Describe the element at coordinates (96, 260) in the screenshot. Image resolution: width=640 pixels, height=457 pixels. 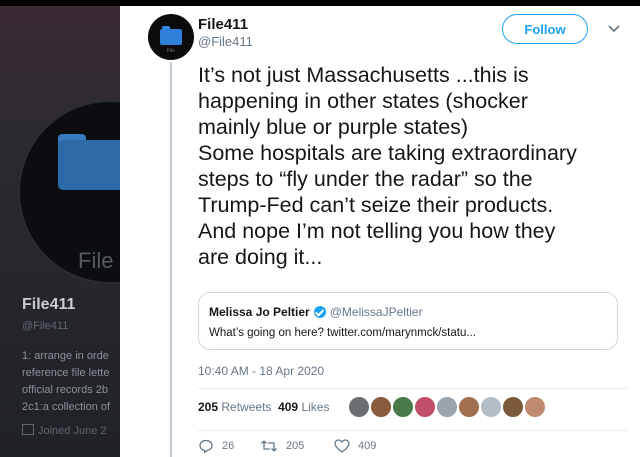
I see `background-avatar-label: File` at that location.